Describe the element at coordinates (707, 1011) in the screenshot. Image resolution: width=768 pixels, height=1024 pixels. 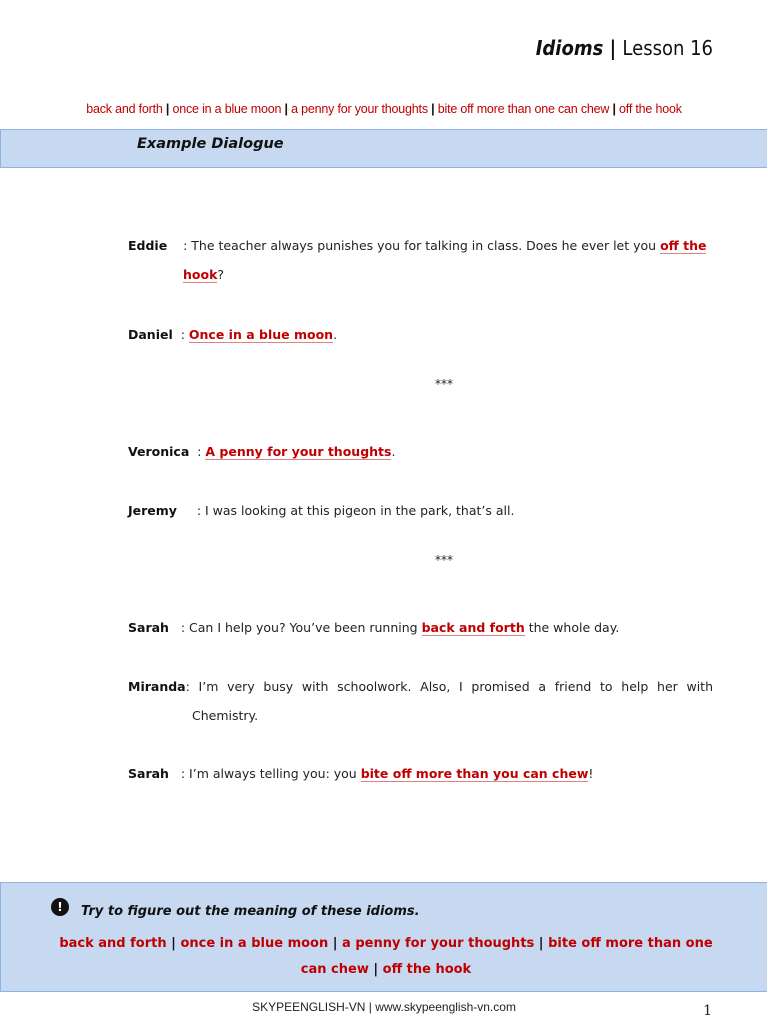
I see `page-number: 1` at that location.